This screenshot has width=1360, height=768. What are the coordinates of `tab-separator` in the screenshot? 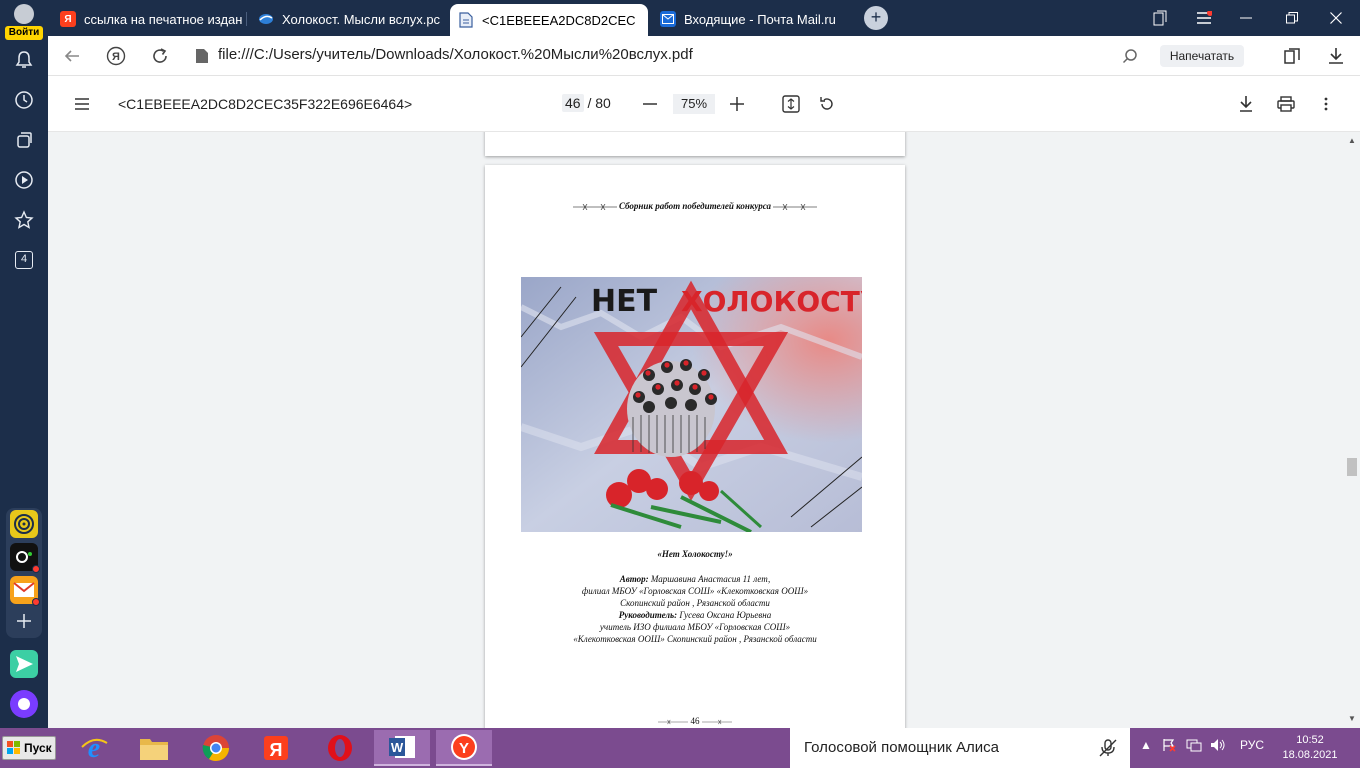 It's located at (246, 19).